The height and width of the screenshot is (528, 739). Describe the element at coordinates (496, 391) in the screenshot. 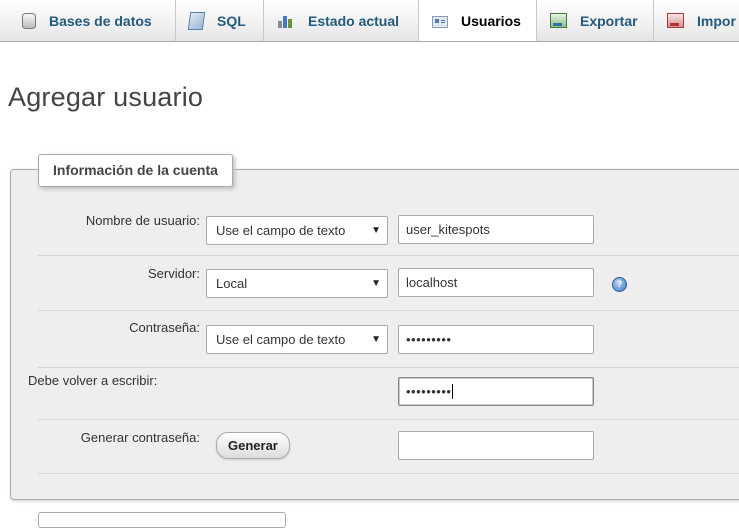

I see `retype-password-input: •••••••••` at that location.